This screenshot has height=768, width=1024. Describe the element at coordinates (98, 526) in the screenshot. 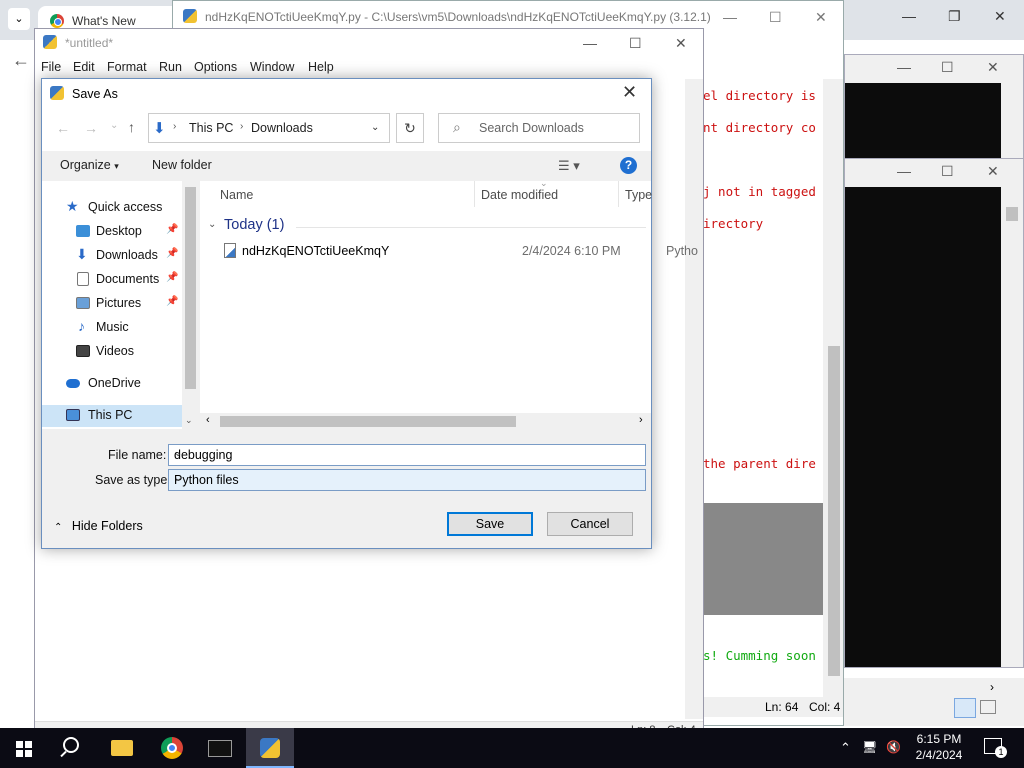

I see `hide-folders-button: ⌃ Hide Folders` at that location.